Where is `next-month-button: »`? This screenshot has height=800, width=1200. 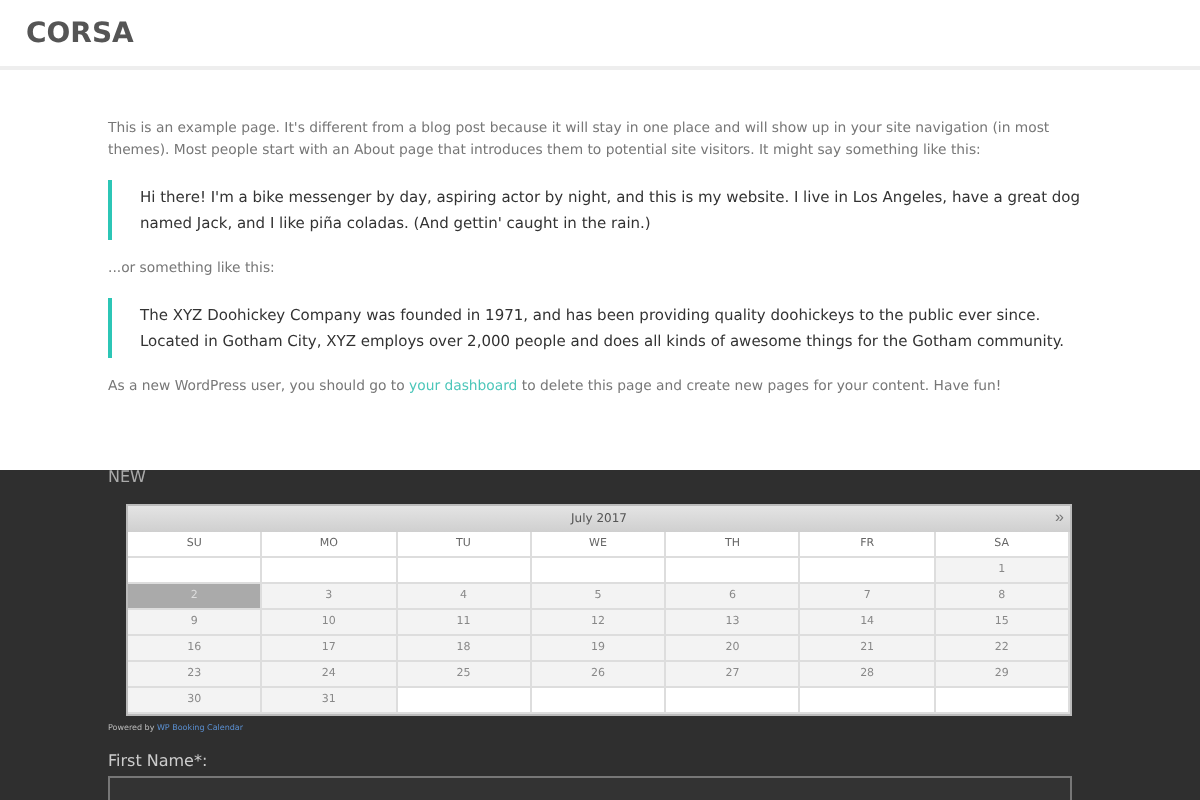 next-month-button: » is located at coordinates (1059, 518).